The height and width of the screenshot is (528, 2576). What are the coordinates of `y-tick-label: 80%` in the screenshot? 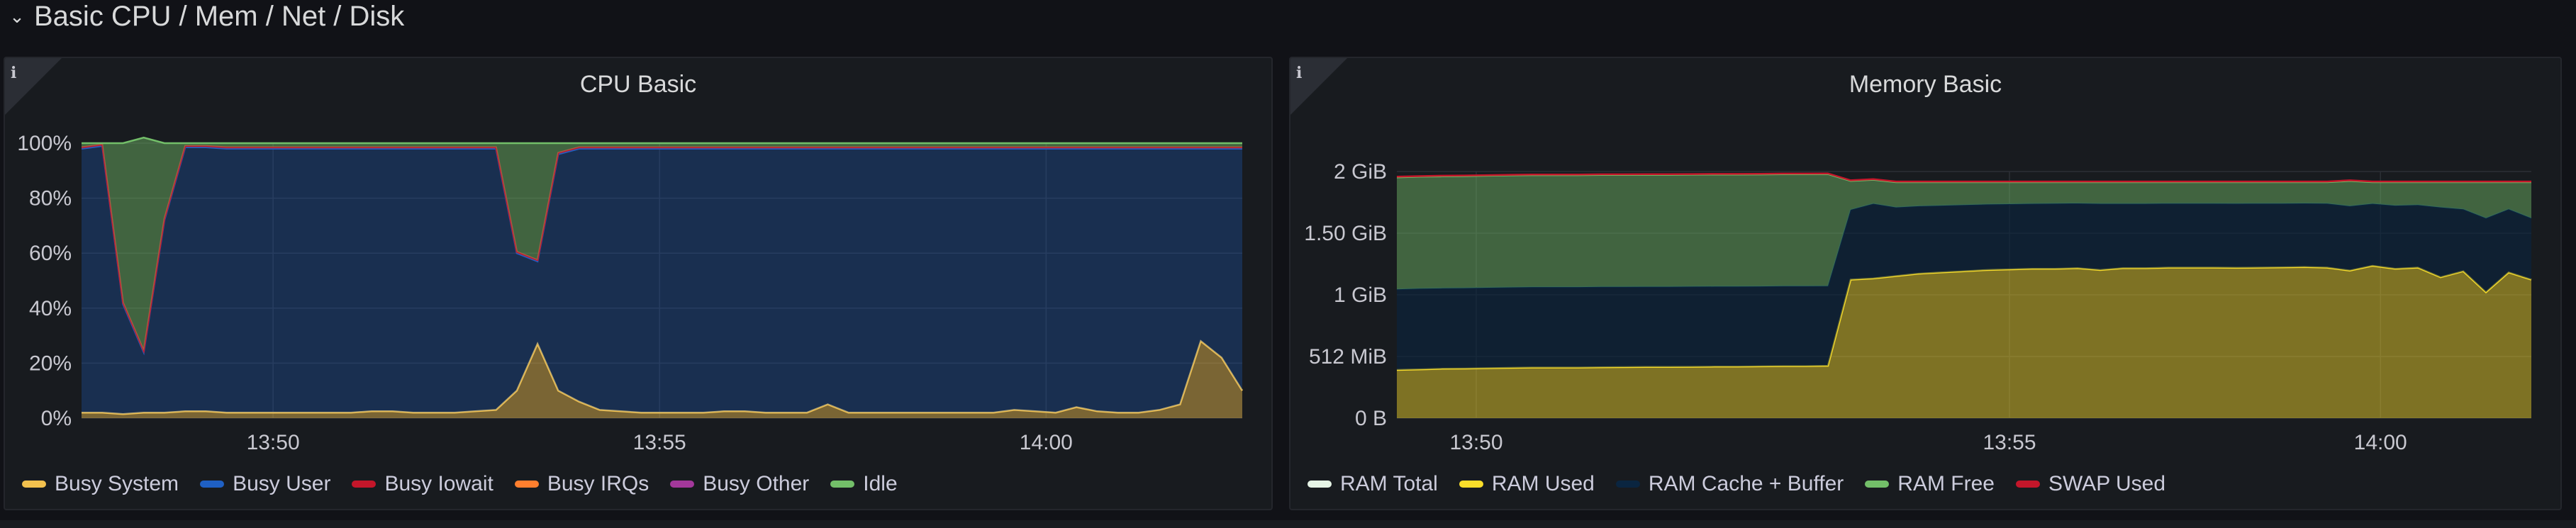 It's located at (50, 198).